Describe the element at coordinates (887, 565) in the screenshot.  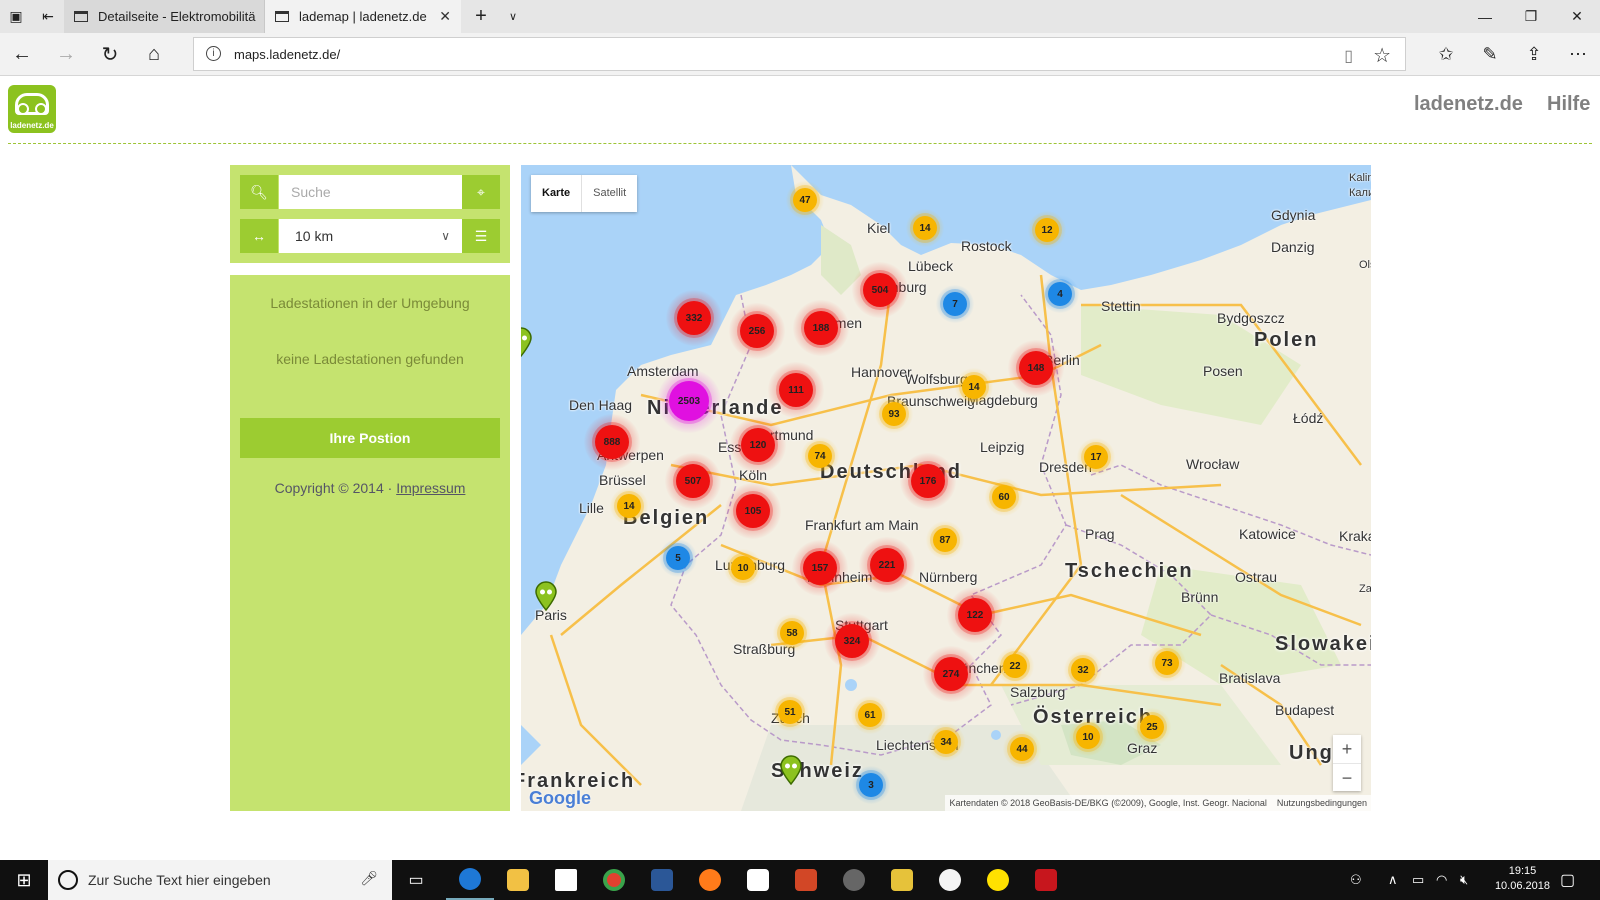
I see `station-cluster: 221` at that location.